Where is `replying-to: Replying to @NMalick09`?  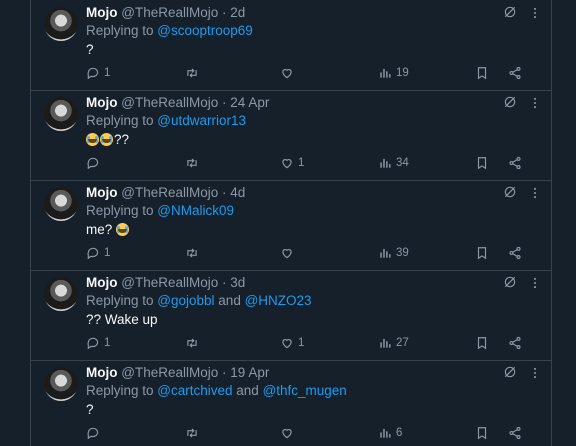 replying-to: Replying to @NMalick09 is located at coordinates (160, 210).